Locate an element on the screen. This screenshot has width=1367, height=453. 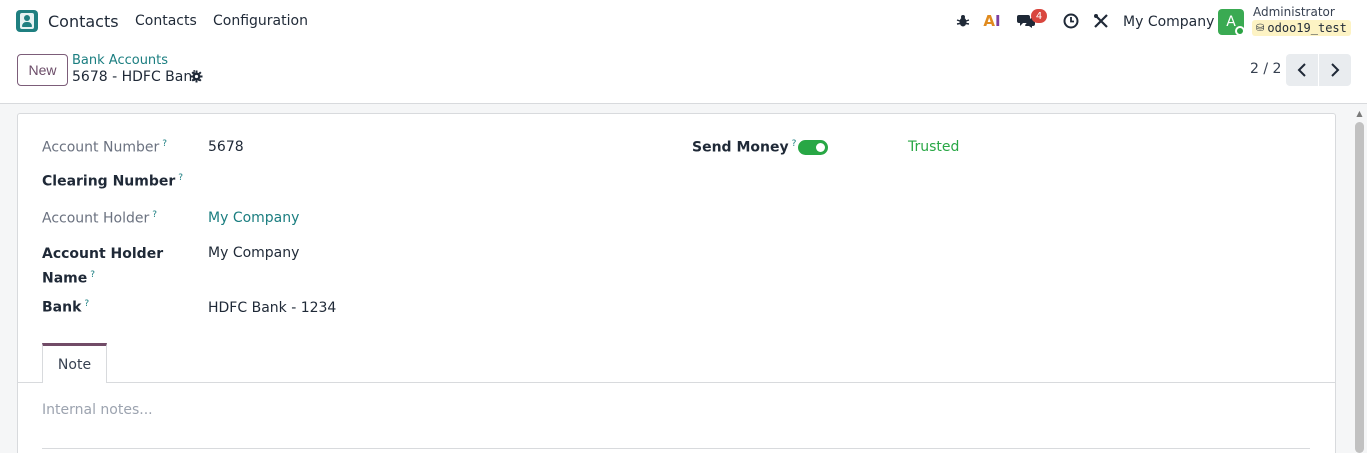
send-money-label: Send Money? is located at coordinates (744, 147).